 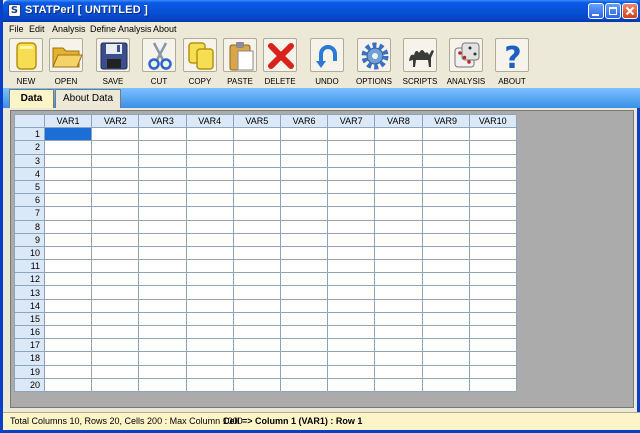 I want to click on maximize-button, so click(x=613, y=11).